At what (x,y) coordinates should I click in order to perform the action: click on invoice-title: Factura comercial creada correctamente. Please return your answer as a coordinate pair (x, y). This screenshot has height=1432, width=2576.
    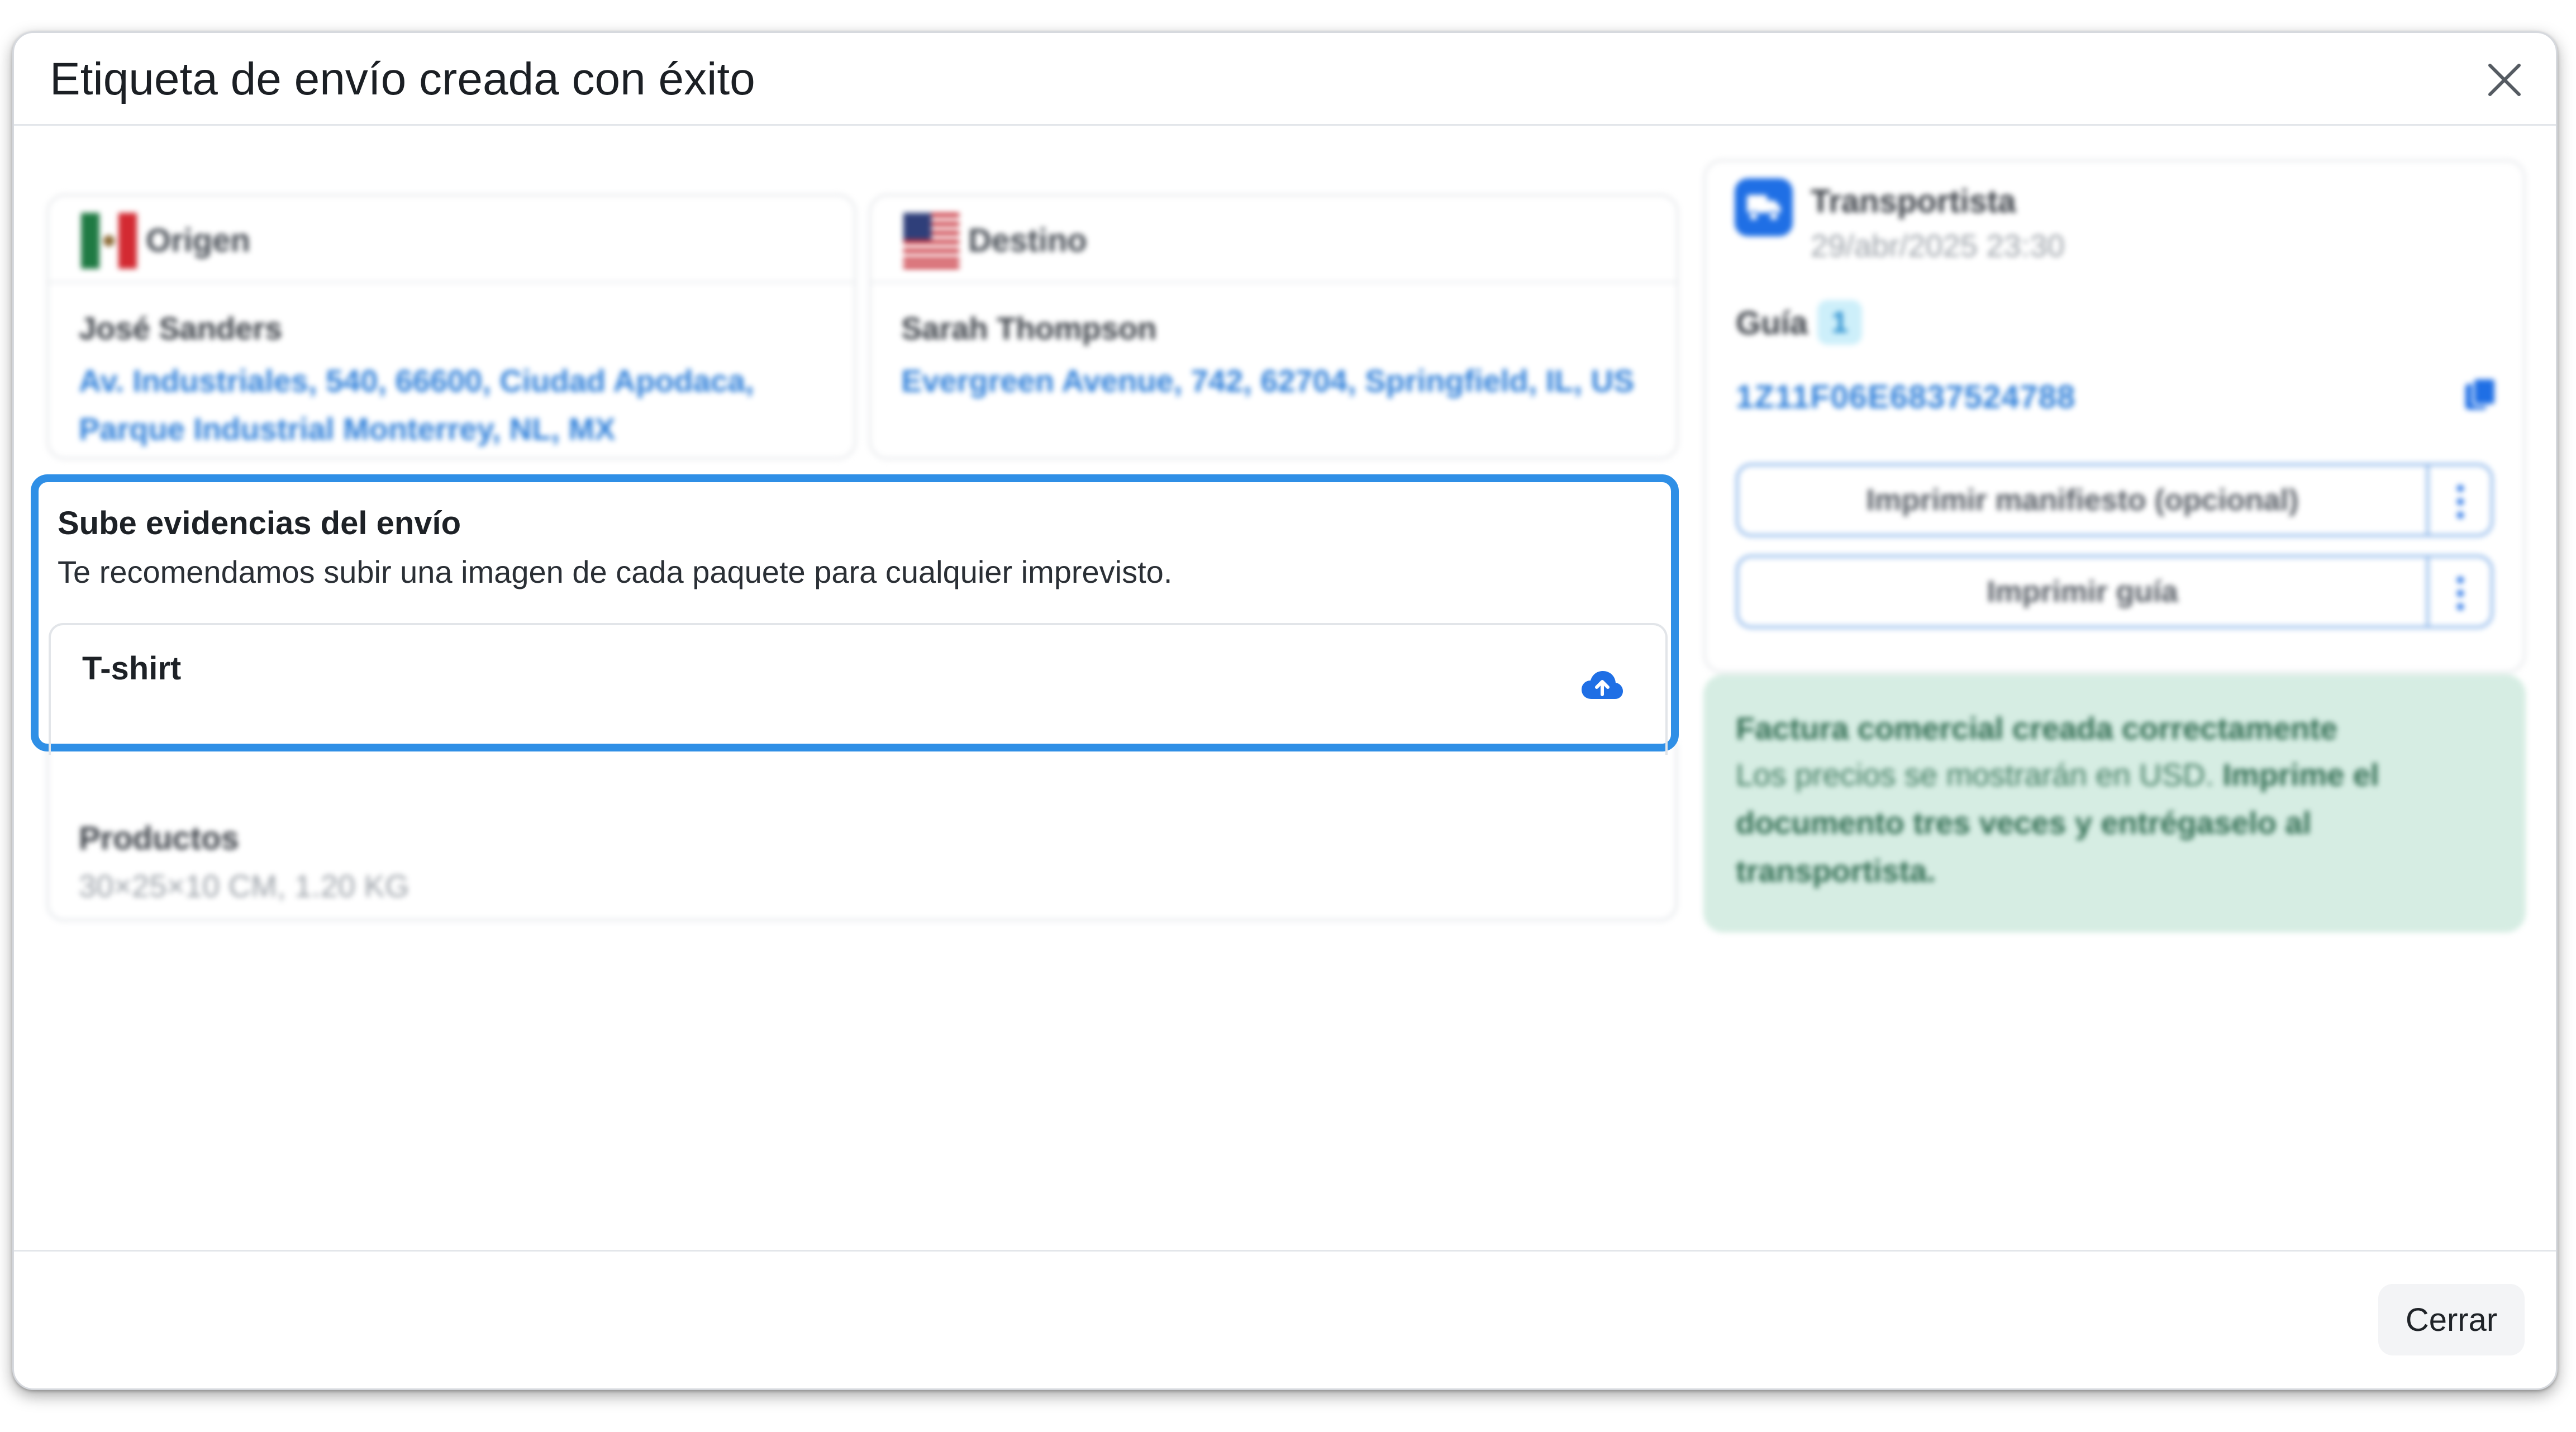
    Looking at the image, I should click on (2036, 728).